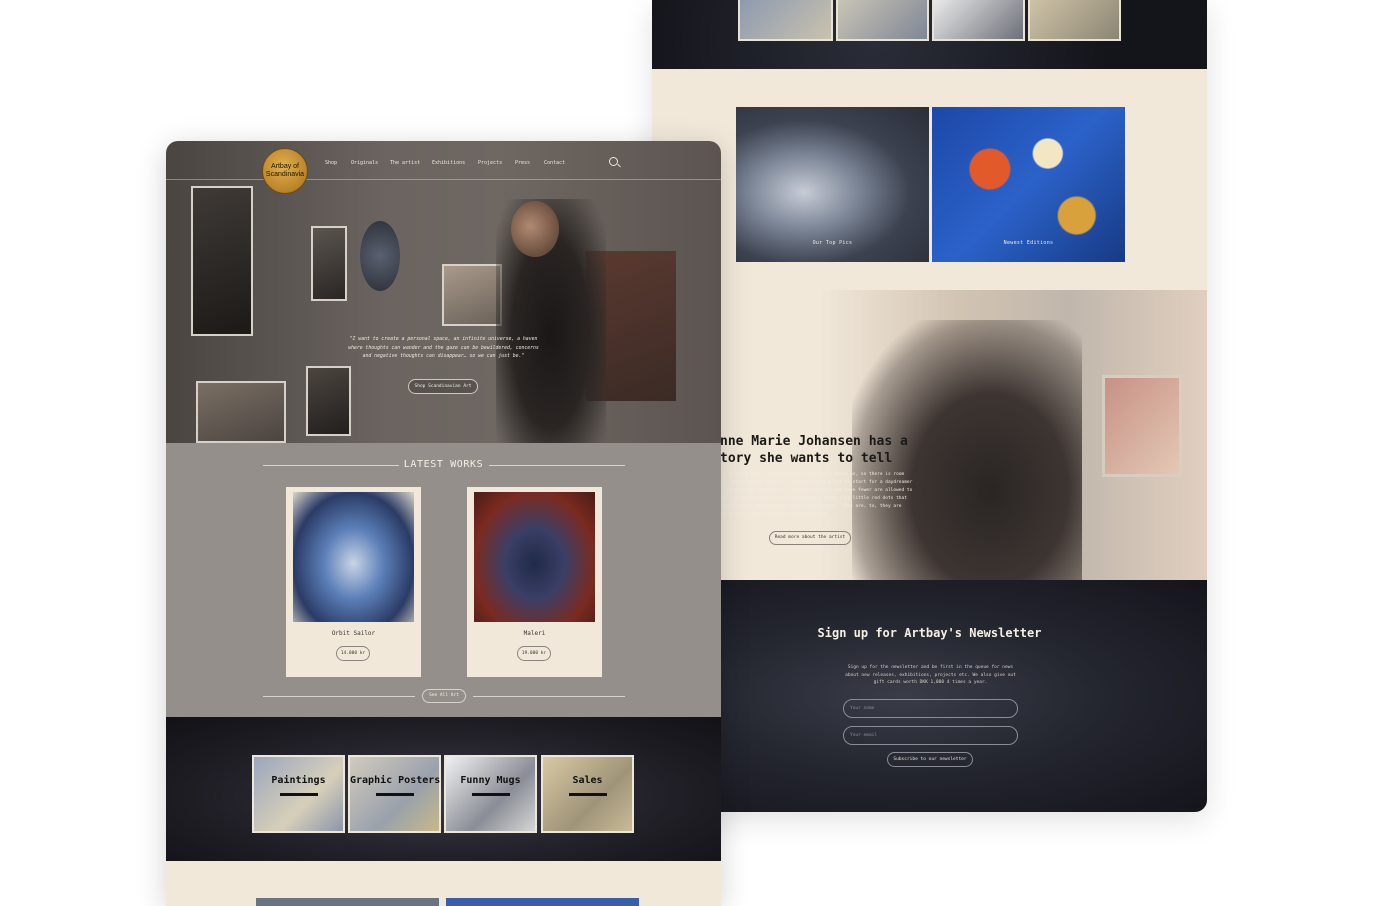 The width and height of the screenshot is (1373, 906). Describe the element at coordinates (534, 633) in the screenshot. I see `artwork-name: Maleri` at that location.